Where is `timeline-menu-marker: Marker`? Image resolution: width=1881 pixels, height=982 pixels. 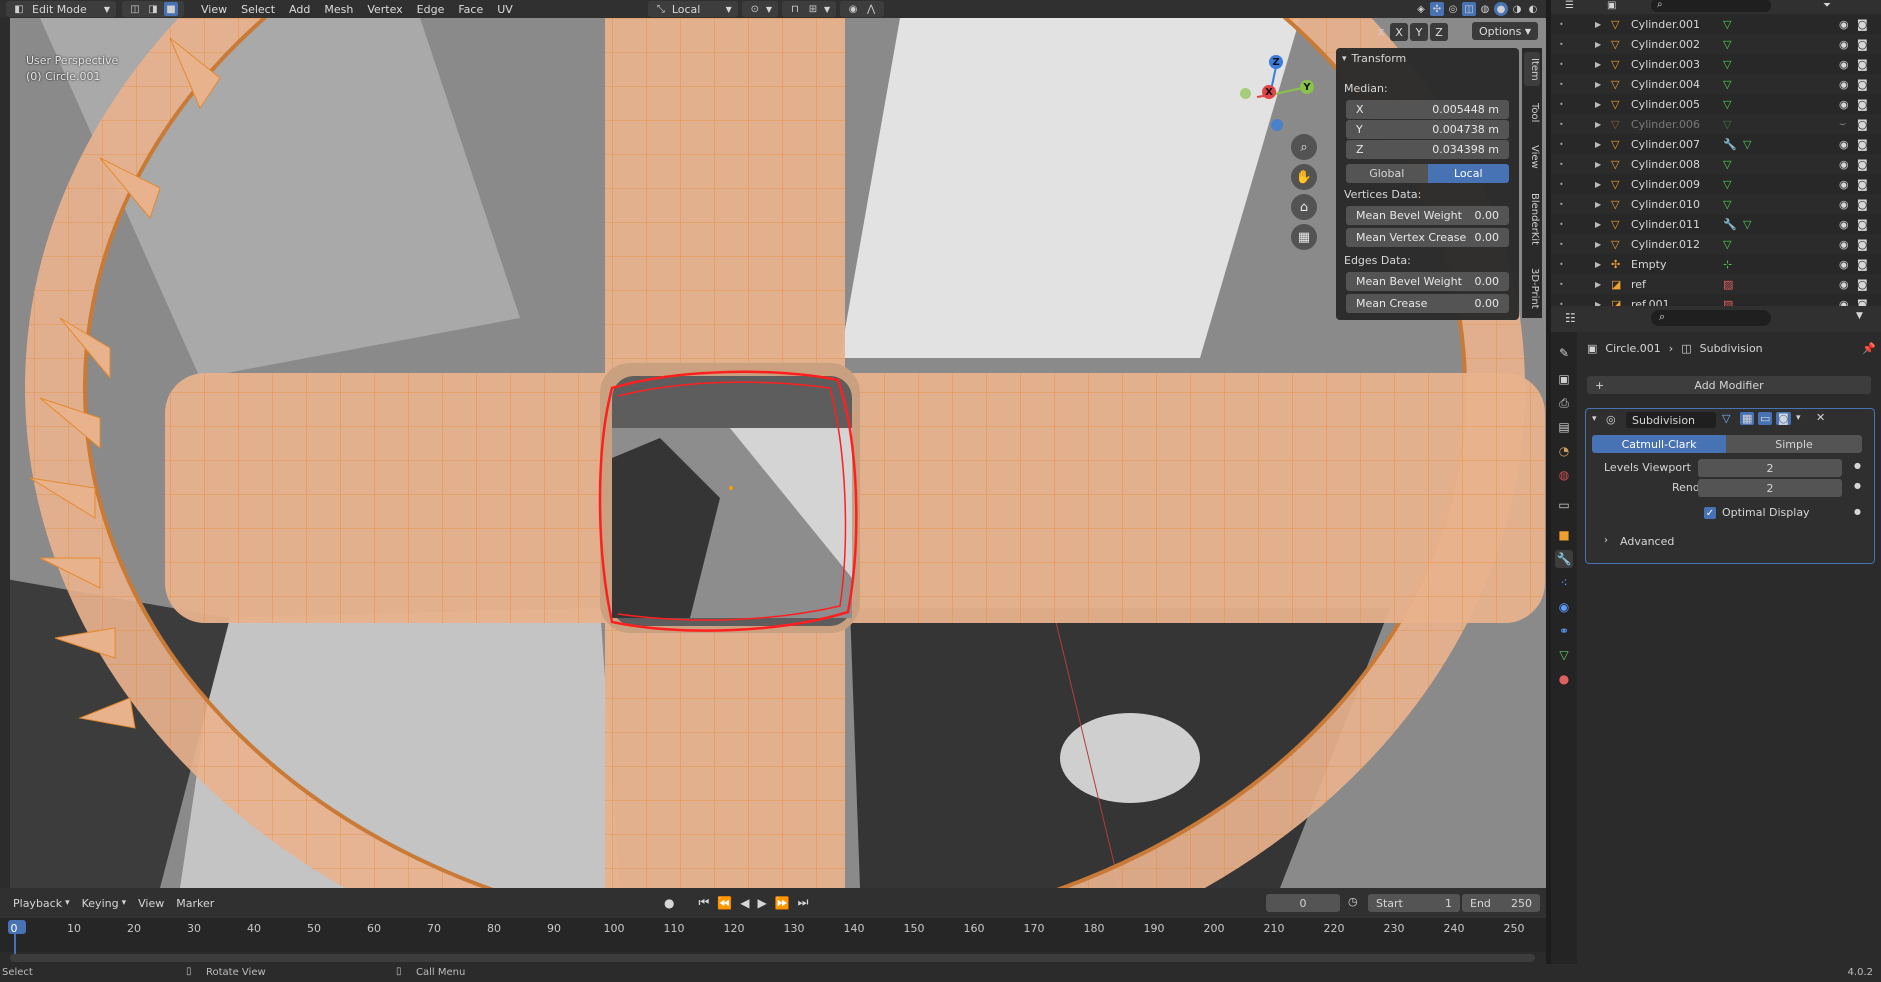
timeline-menu-marker: Marker is located at coordinates (195, 903).